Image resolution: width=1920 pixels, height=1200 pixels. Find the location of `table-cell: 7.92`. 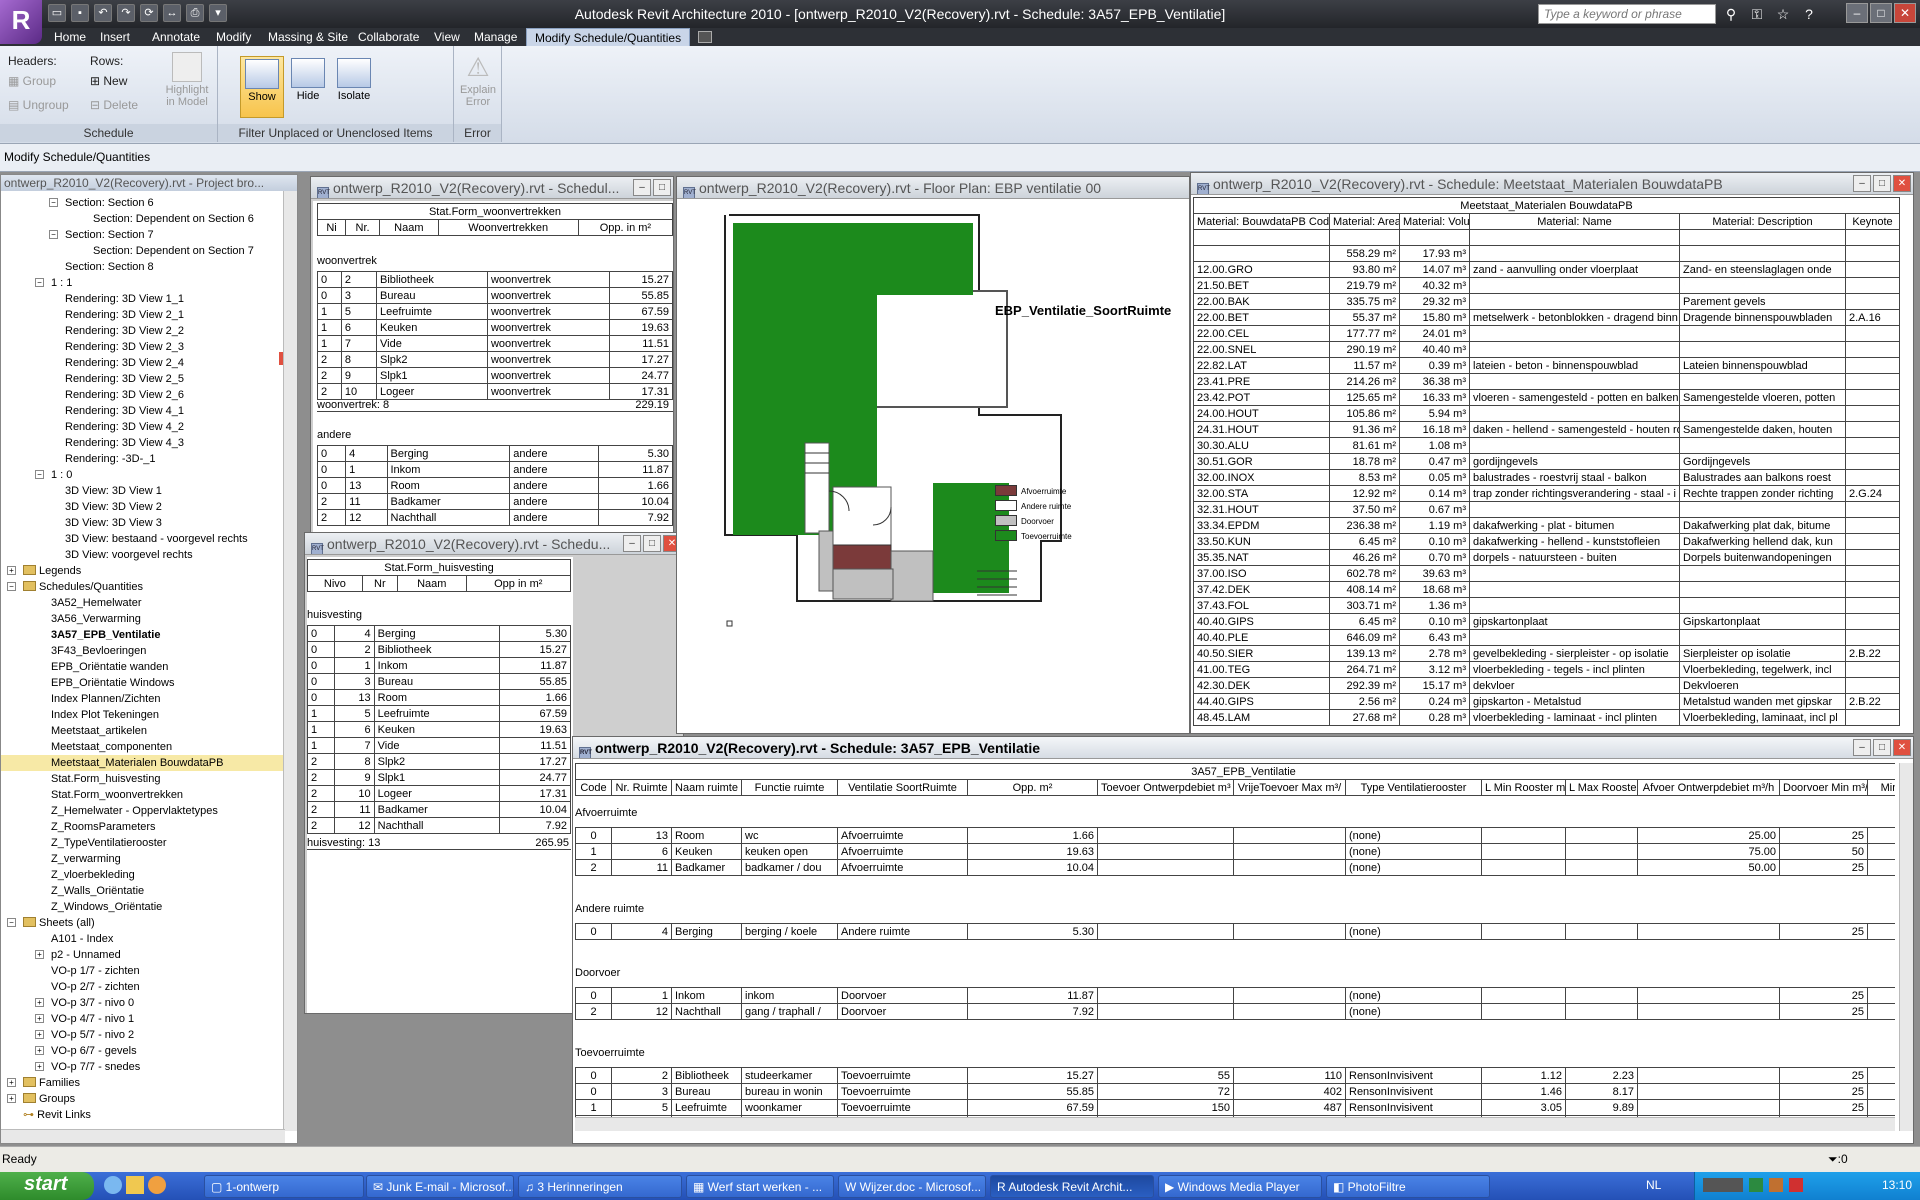

table-cell: 7.92 is located at coordinates (535, 825).